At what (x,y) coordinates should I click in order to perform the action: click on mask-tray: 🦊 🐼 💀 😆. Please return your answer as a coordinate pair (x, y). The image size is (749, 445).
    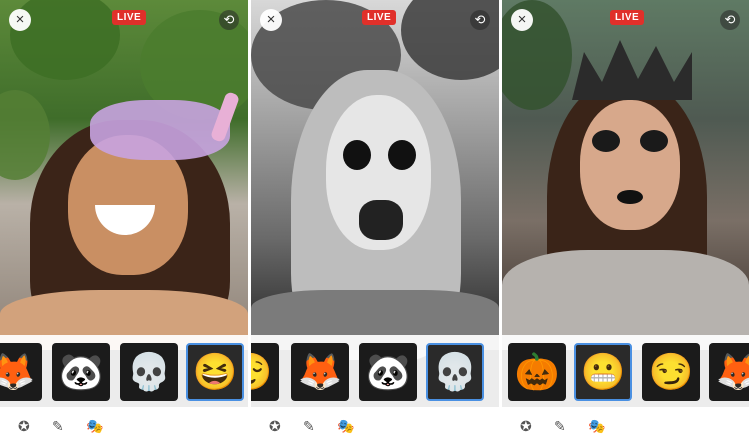
    Looking at the image, I should click on (124, 371).